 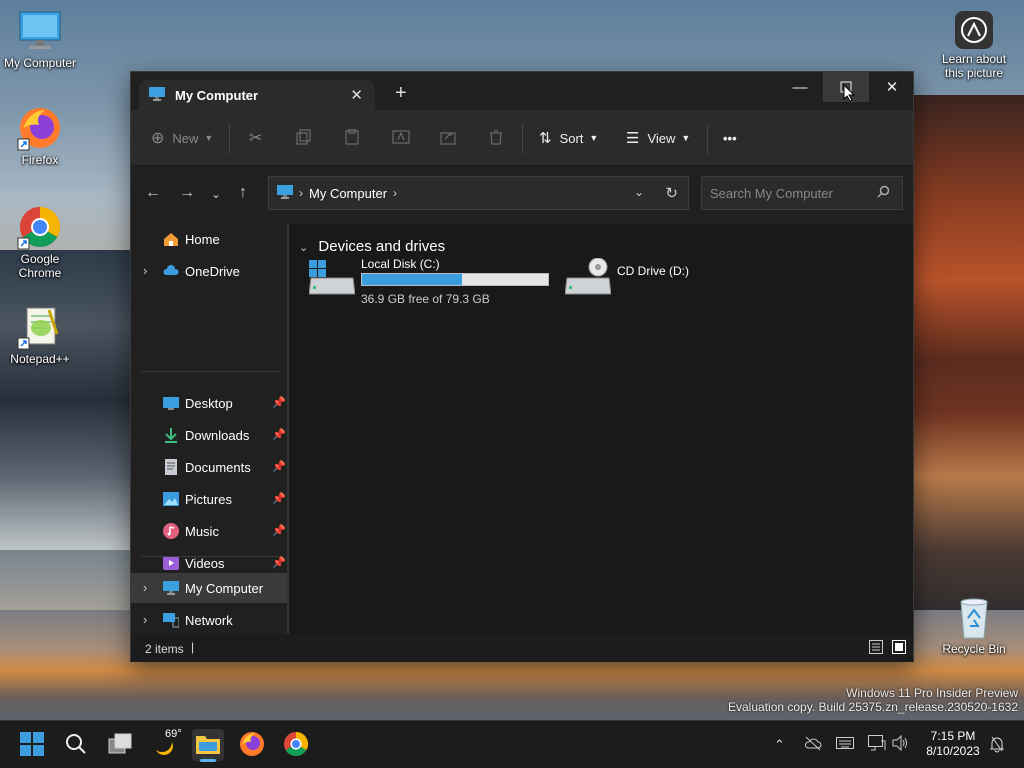 I want to click on search-button, so click(x=76, y=745).